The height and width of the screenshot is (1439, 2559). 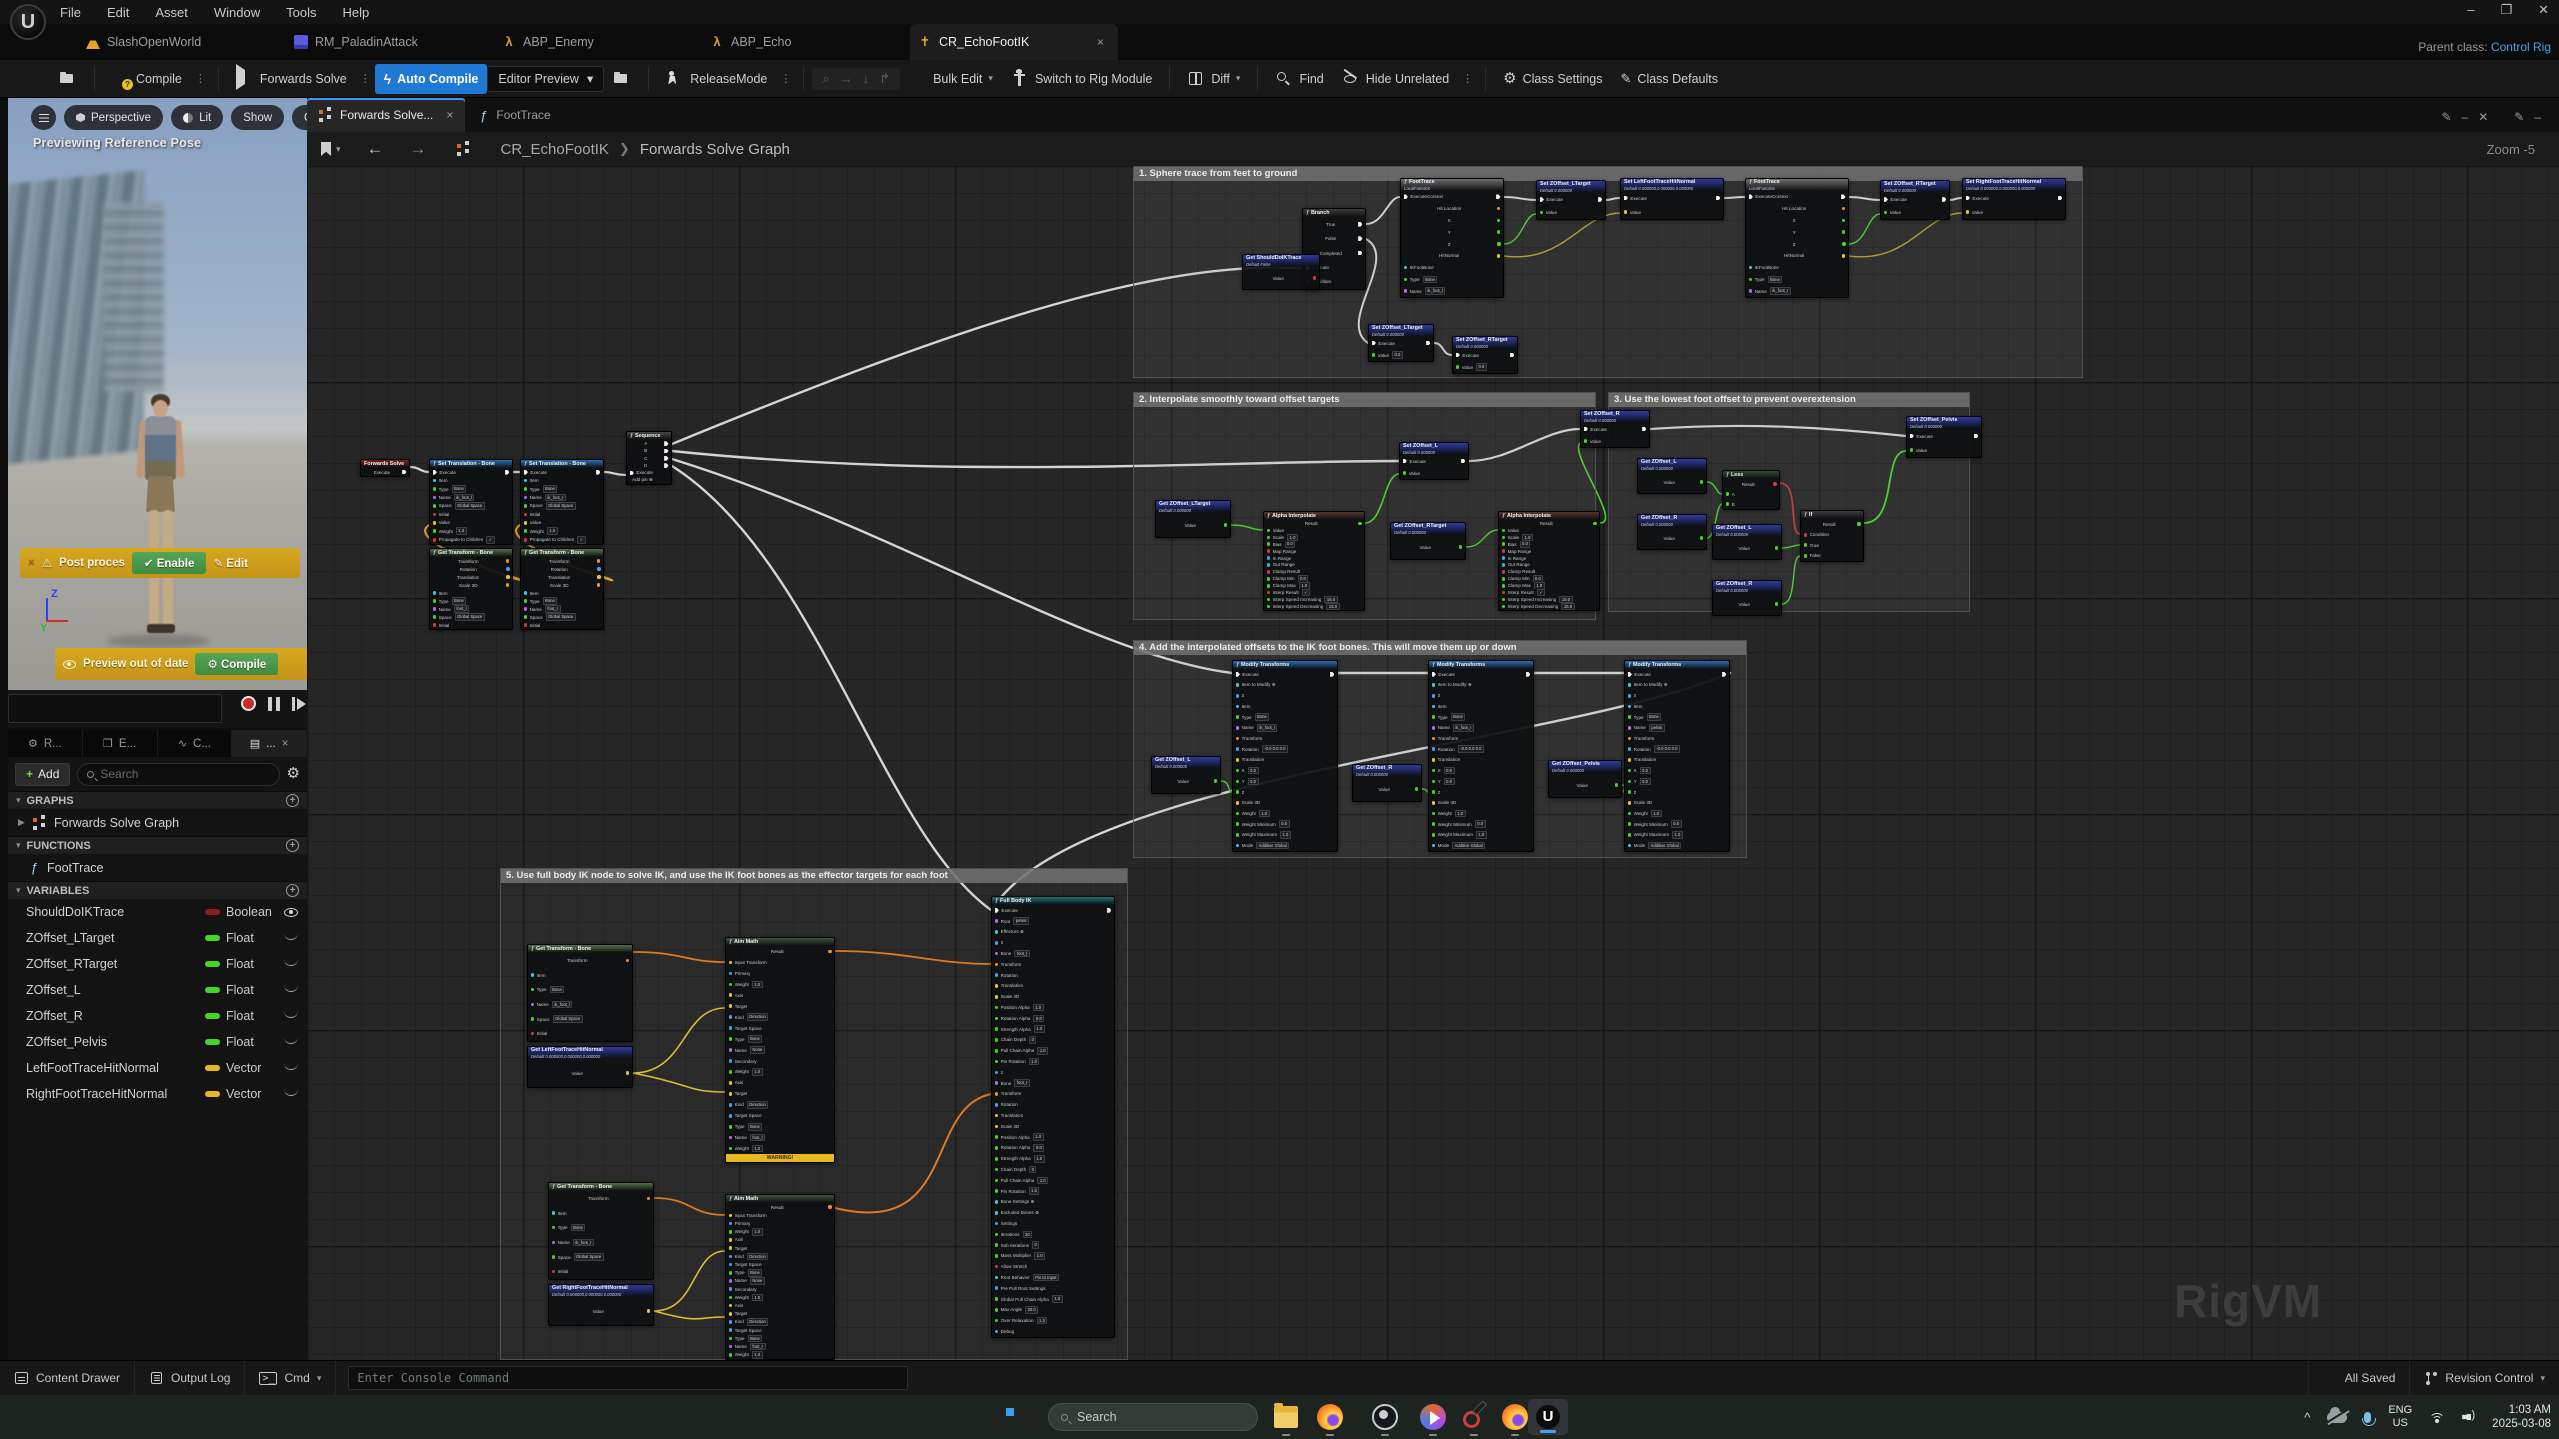 I want to click on pin-value: foot_l, so click(x=1022, y=953).